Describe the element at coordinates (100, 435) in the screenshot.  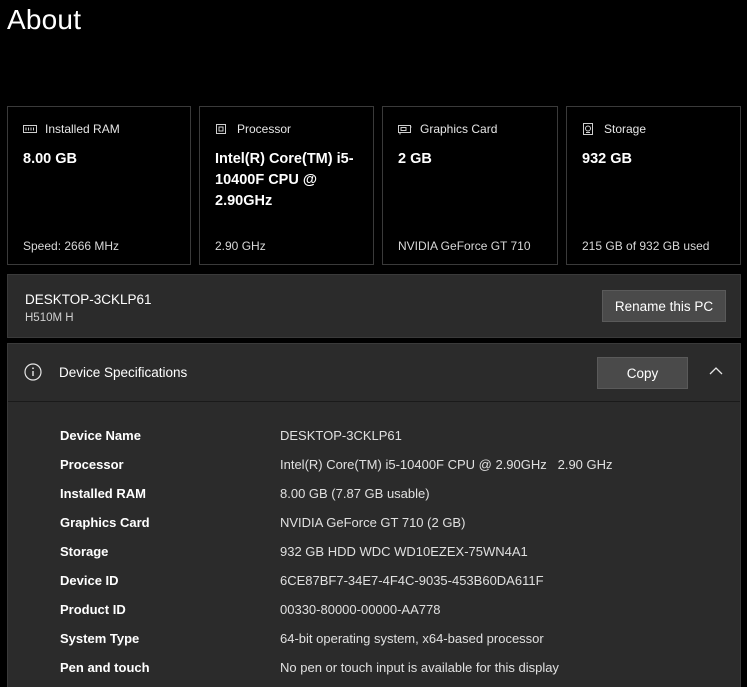
I see `spec-key: Device Name` at that location.